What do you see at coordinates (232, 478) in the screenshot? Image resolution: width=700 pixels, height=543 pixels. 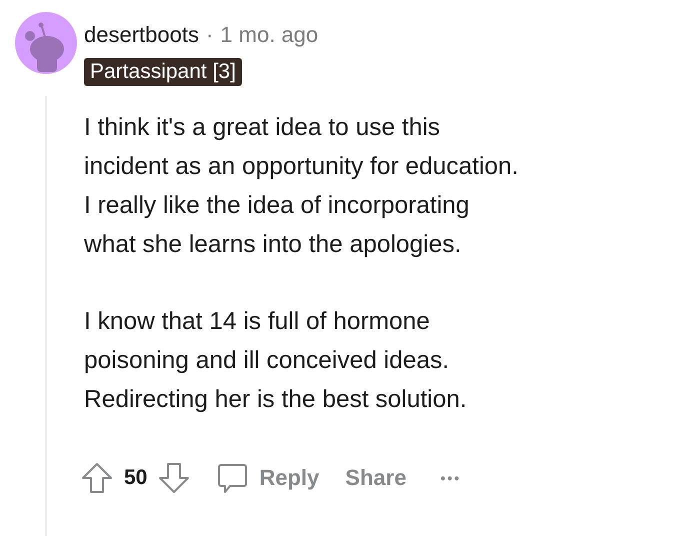 I see `comment-icon` at bounding box center [232, 478].